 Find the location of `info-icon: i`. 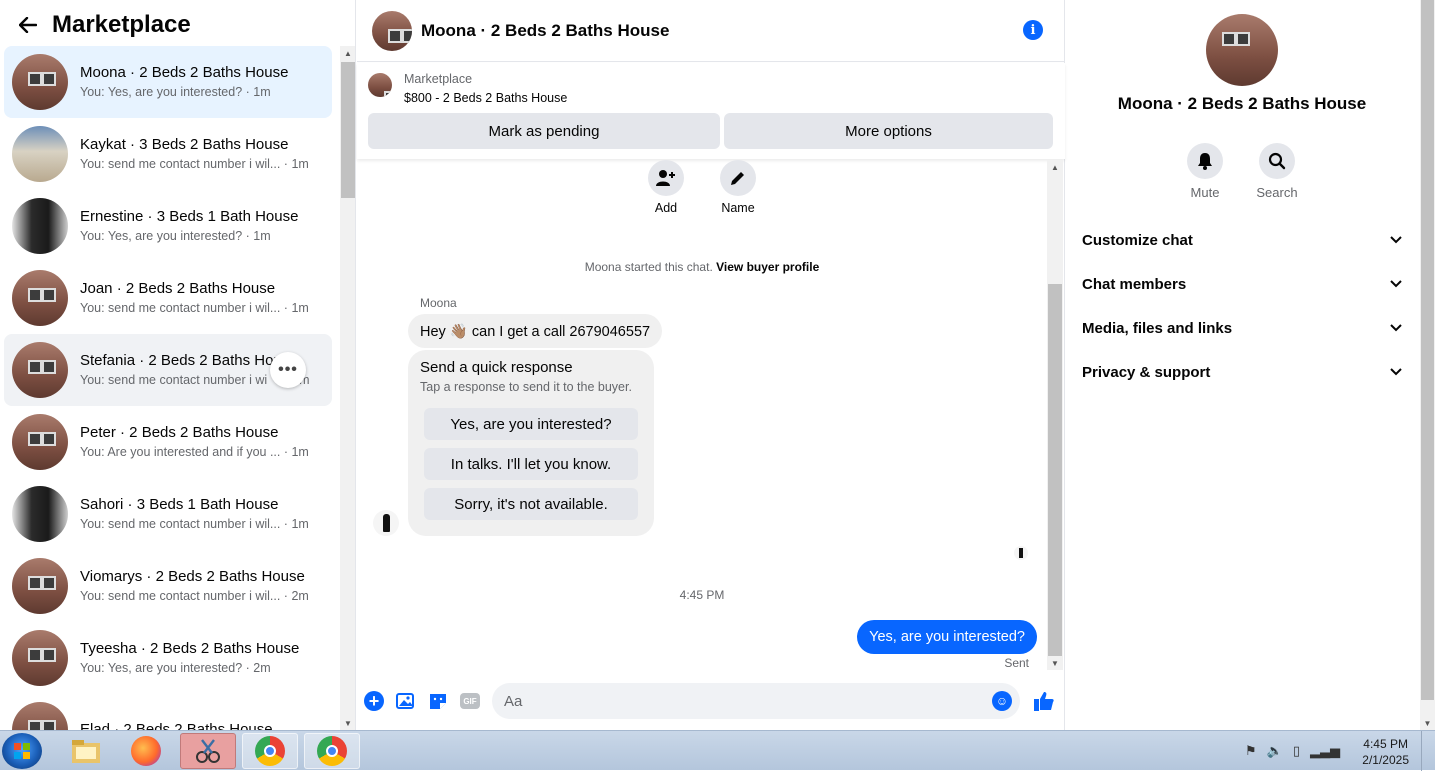

info-icon: i is located at coordinates (1033, 30).